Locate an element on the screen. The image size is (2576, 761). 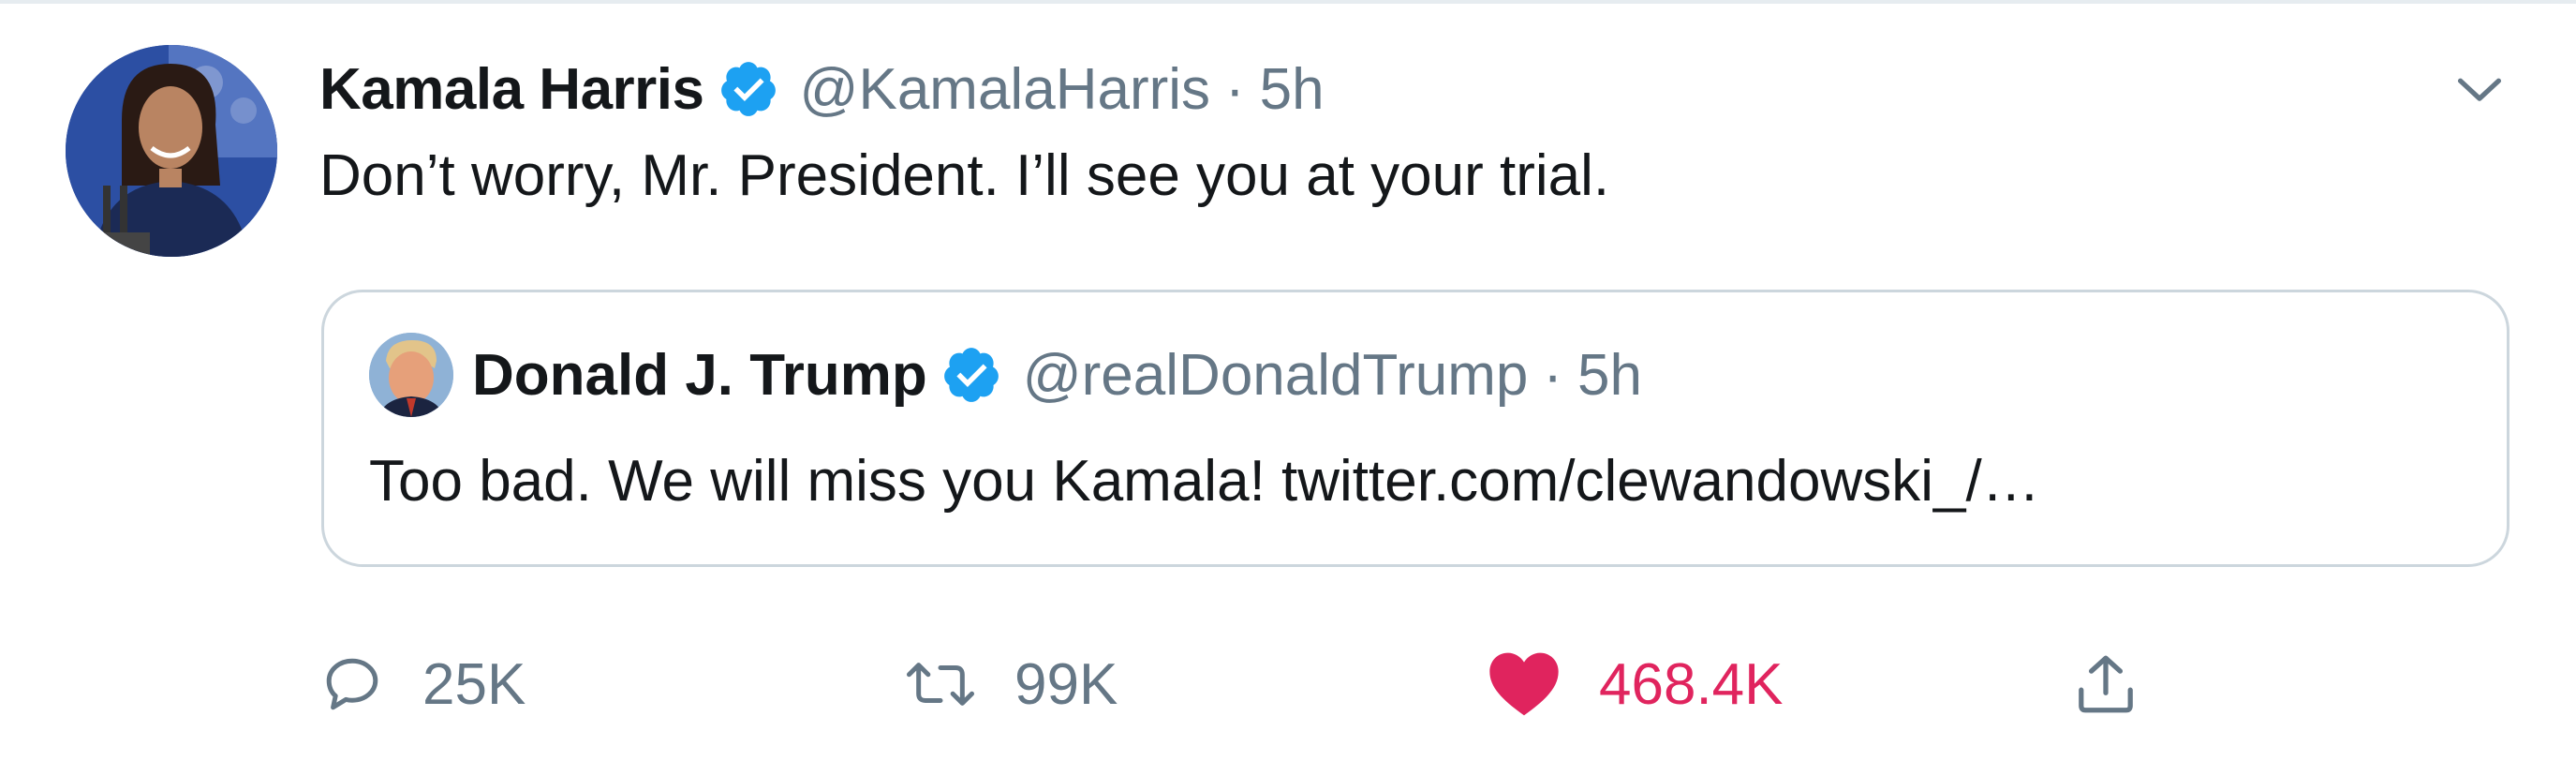
reply-count: 25K is located at coordinates (474, 684).